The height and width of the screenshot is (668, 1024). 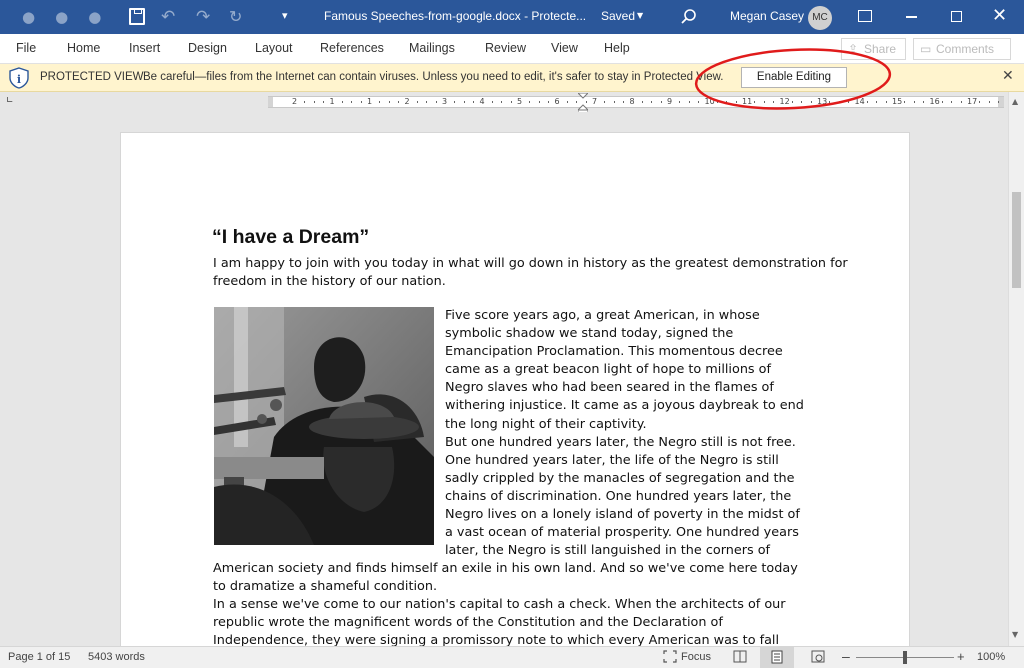 What do you see at coordinates (991, 657) in the screenshot?
I see `zoom-level: 100%` at bounding box center [991, 657].